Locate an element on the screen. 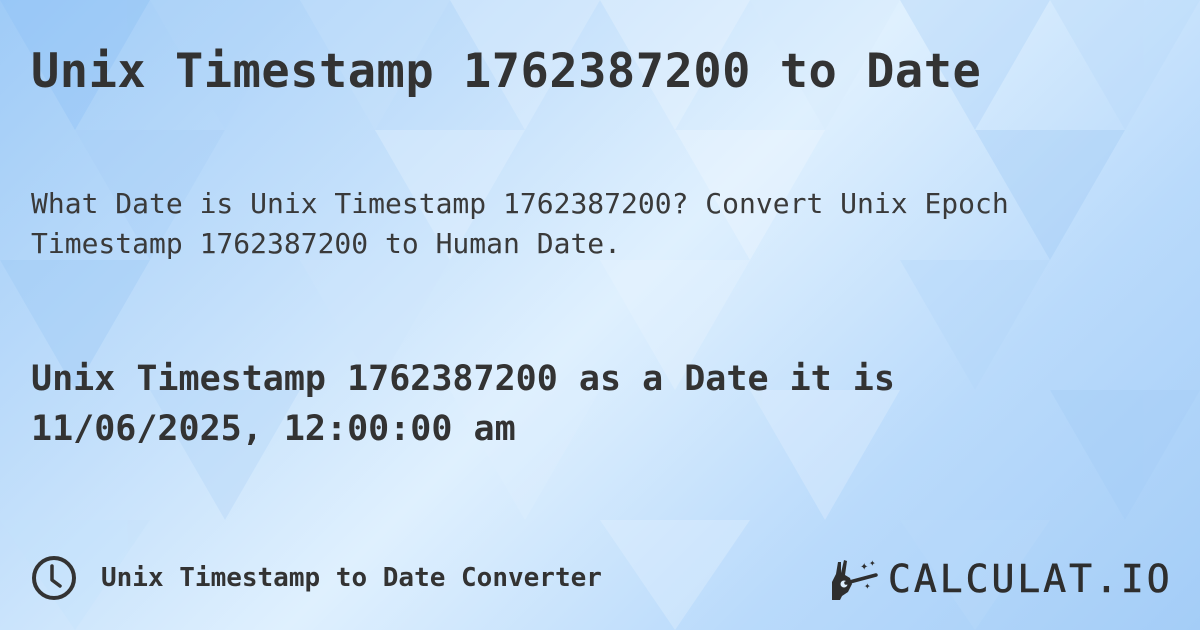 The width and height of the screenshot is (1200, 630). converter-label: Unix Timestamp to Date Converter is located at coordinates (351, 578).